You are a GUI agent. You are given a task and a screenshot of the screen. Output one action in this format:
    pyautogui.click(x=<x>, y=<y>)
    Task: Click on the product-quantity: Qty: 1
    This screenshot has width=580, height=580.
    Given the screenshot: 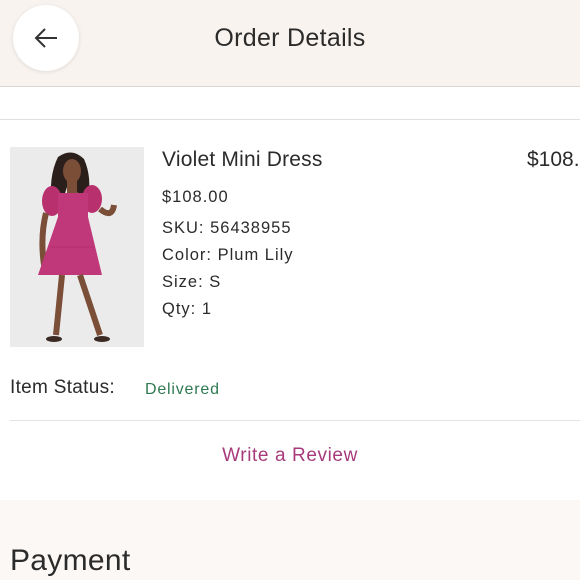 What is the action you would take?
    pyautogui.click(x=187, y=309)
    